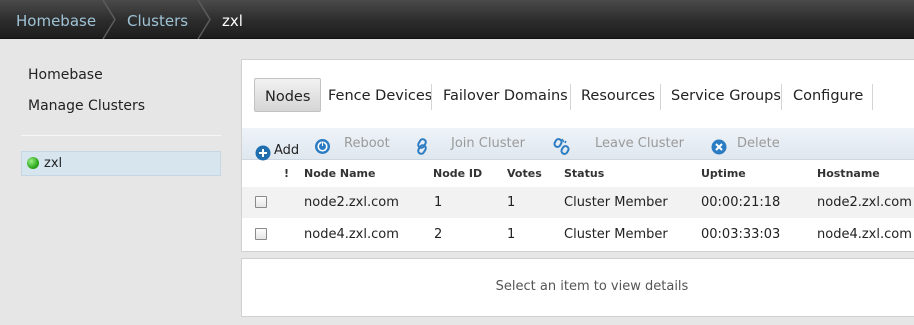  What do you see at coordinates (351, 234) in the screenshot?
I see `cell-node-name: node4.zxl.com` at bounding box center [351, 234].